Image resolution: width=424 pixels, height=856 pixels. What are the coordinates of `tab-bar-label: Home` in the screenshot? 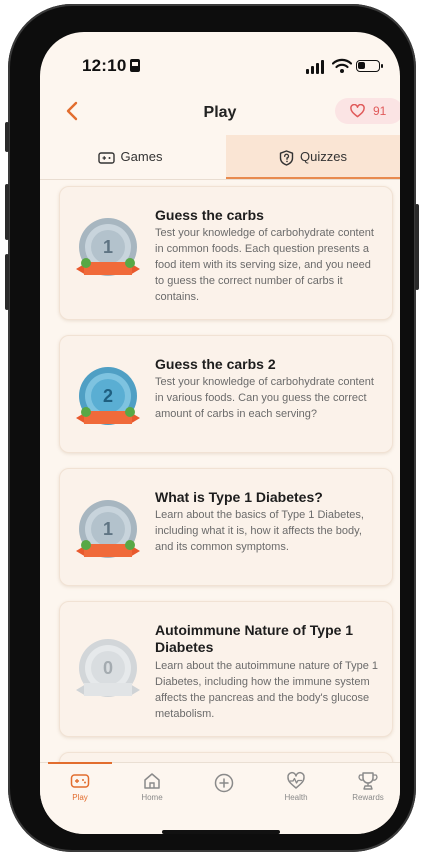 It's located at (152, 797).